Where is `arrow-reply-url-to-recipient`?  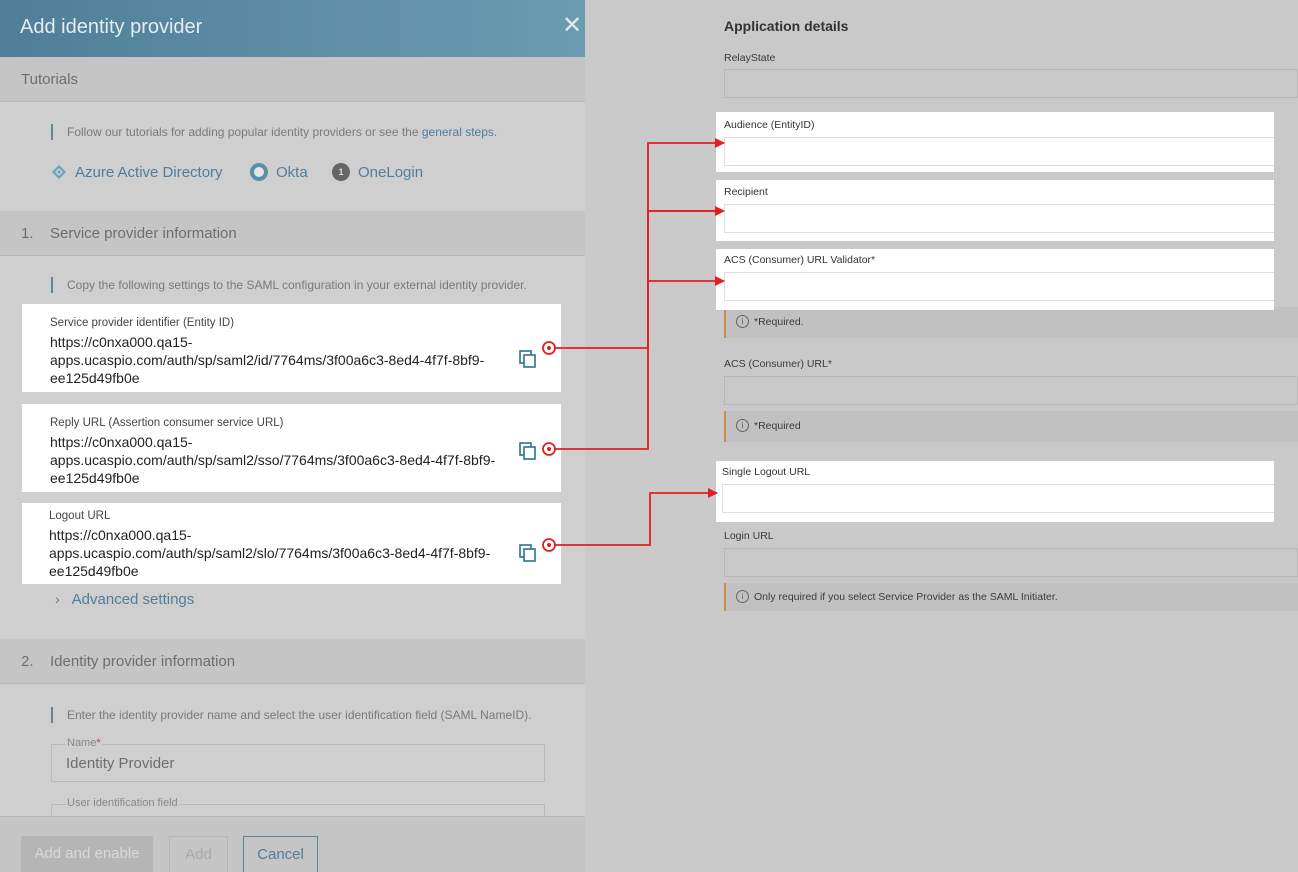 arrow-reply-url-to-recipient is located at coordinates (639, 330).